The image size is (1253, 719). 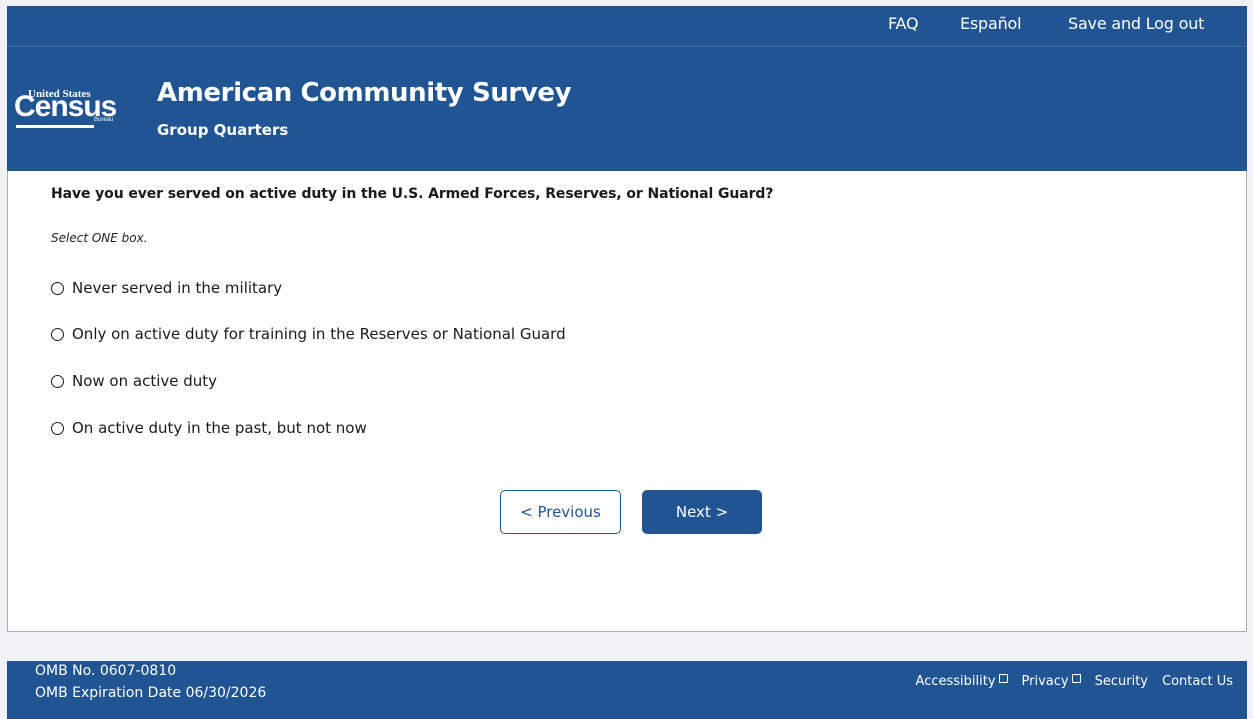 What do you see at coordinates (223, 130) in the screenshot?
I see `survey-subtitle: Group Quarters` at bounding box center [223, 130].